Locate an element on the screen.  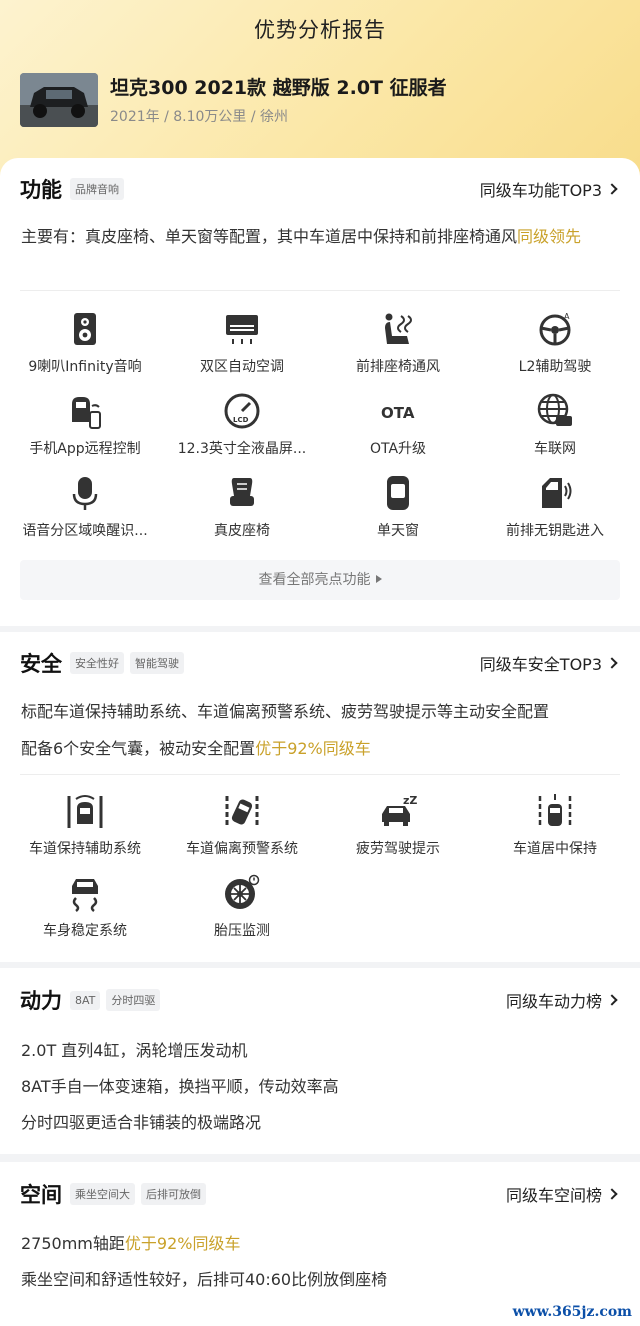
watermark: www.365jz.com is located at coordinates (572, 1312).